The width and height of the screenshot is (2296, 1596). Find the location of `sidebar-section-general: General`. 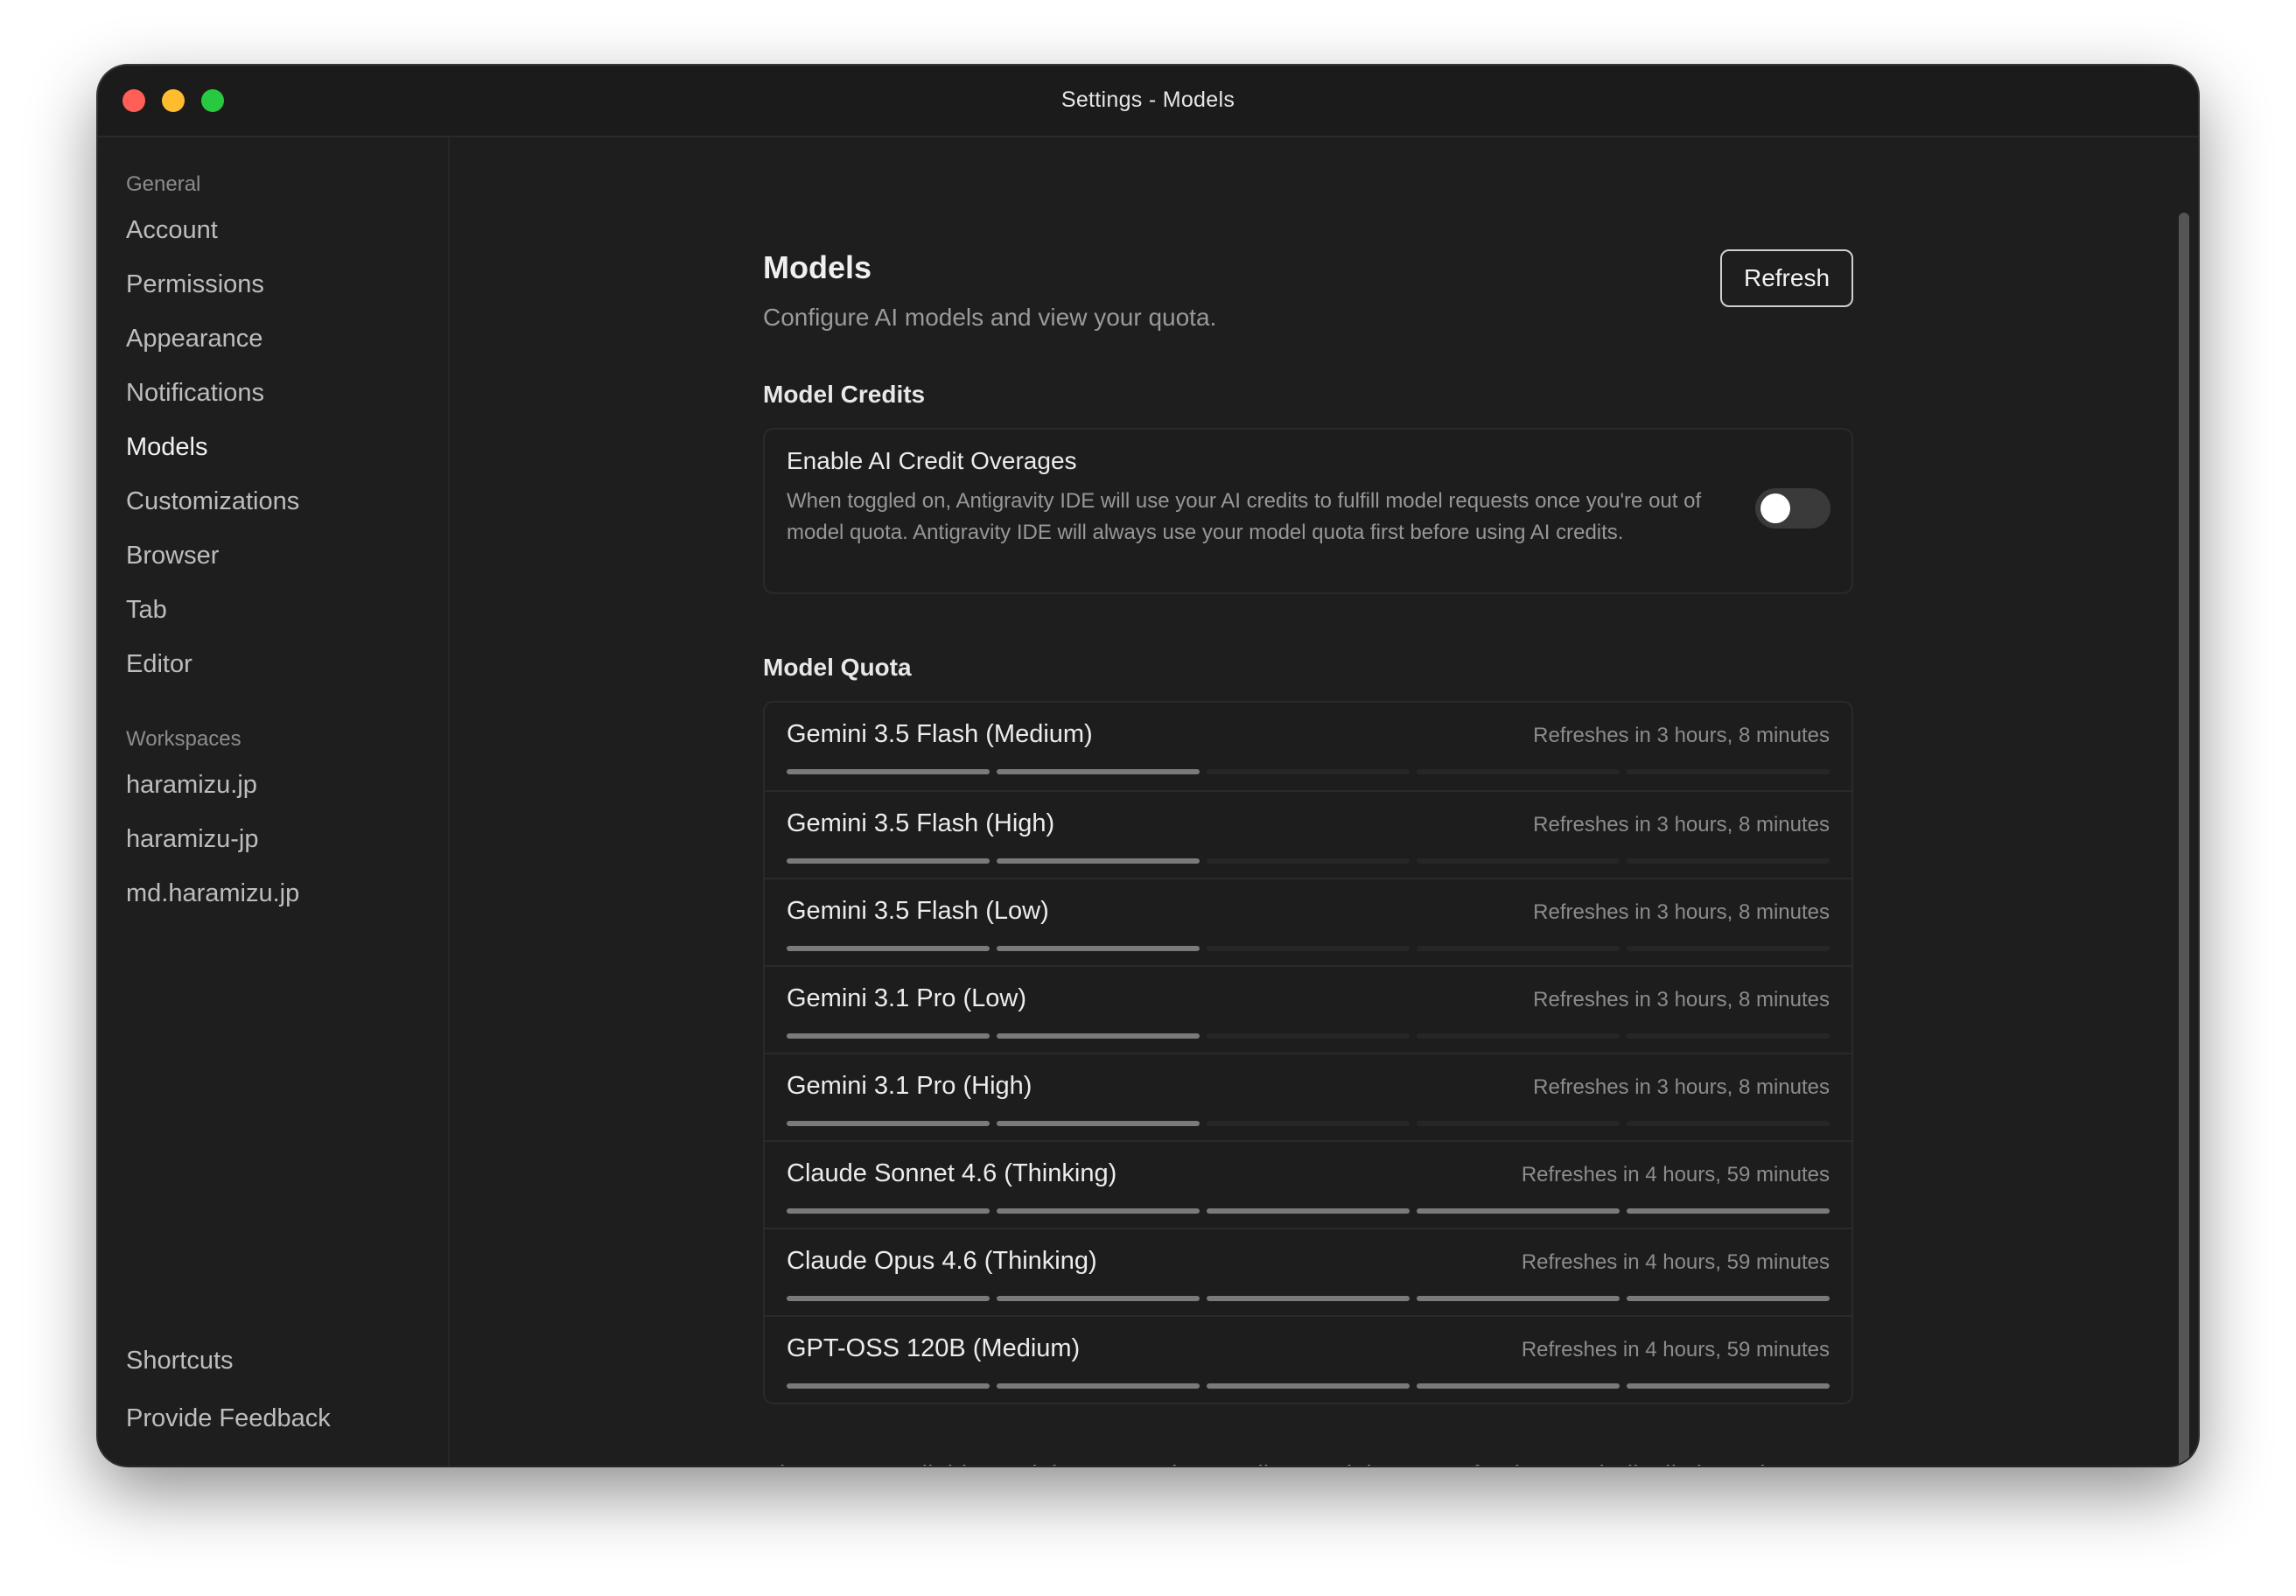

sidebar-section-general: General is located at coordinates (163, 184).